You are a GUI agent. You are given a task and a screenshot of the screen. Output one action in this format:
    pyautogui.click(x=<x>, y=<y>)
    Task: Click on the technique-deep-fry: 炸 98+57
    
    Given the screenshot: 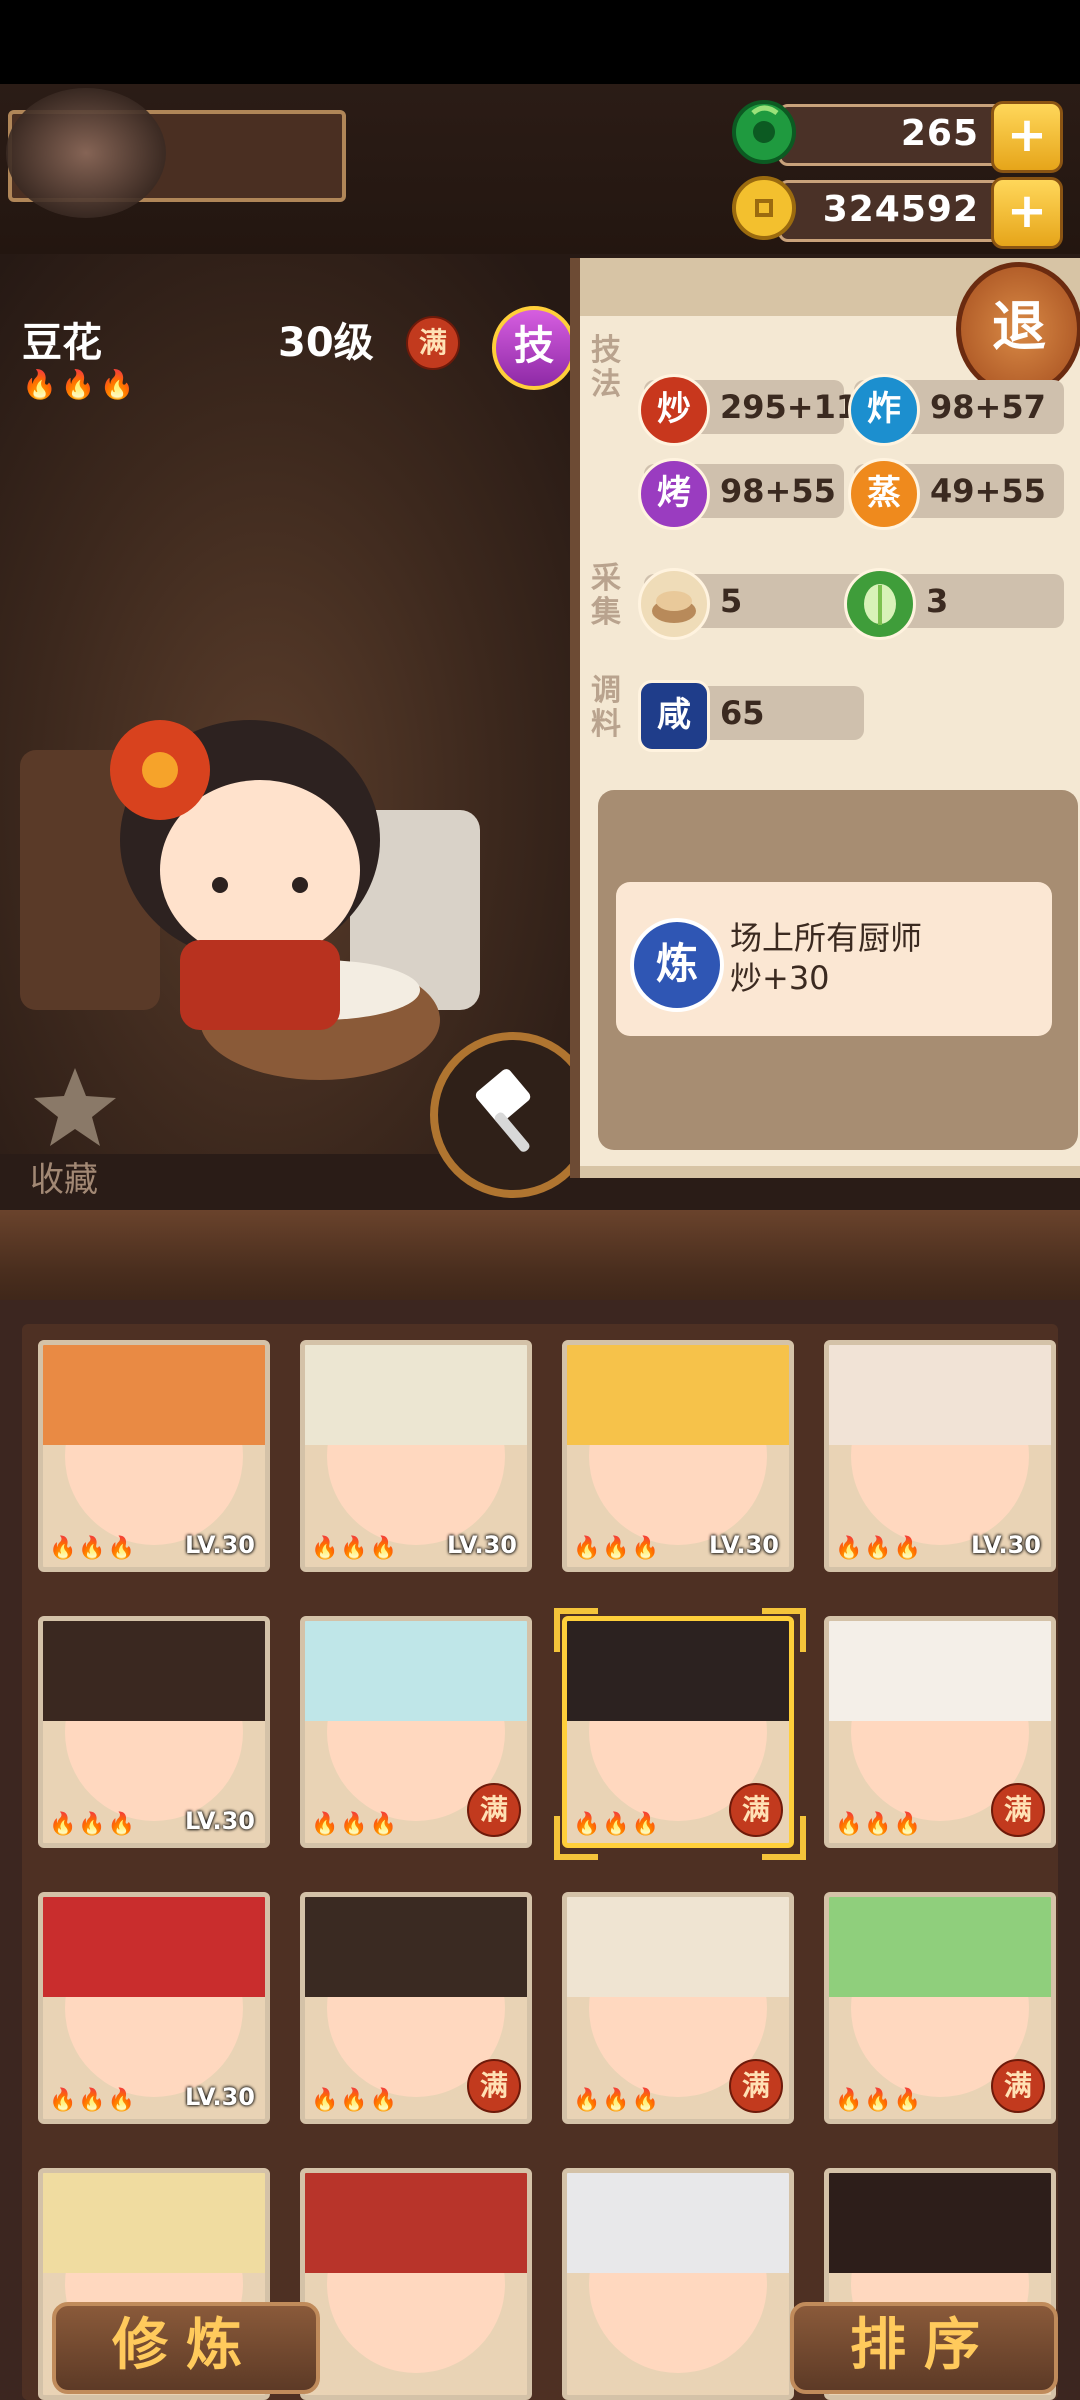 What is the action you would take?
    pyautogui.click(x=956, y=410)
    